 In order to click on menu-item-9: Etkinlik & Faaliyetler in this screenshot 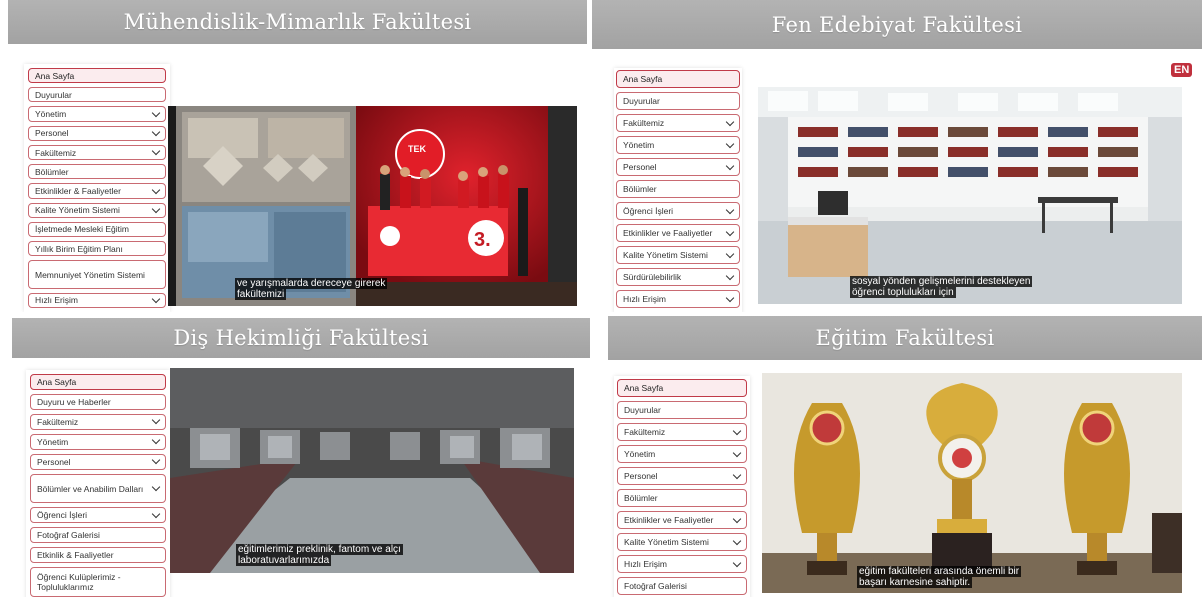, I will do `click(98, 555)`.